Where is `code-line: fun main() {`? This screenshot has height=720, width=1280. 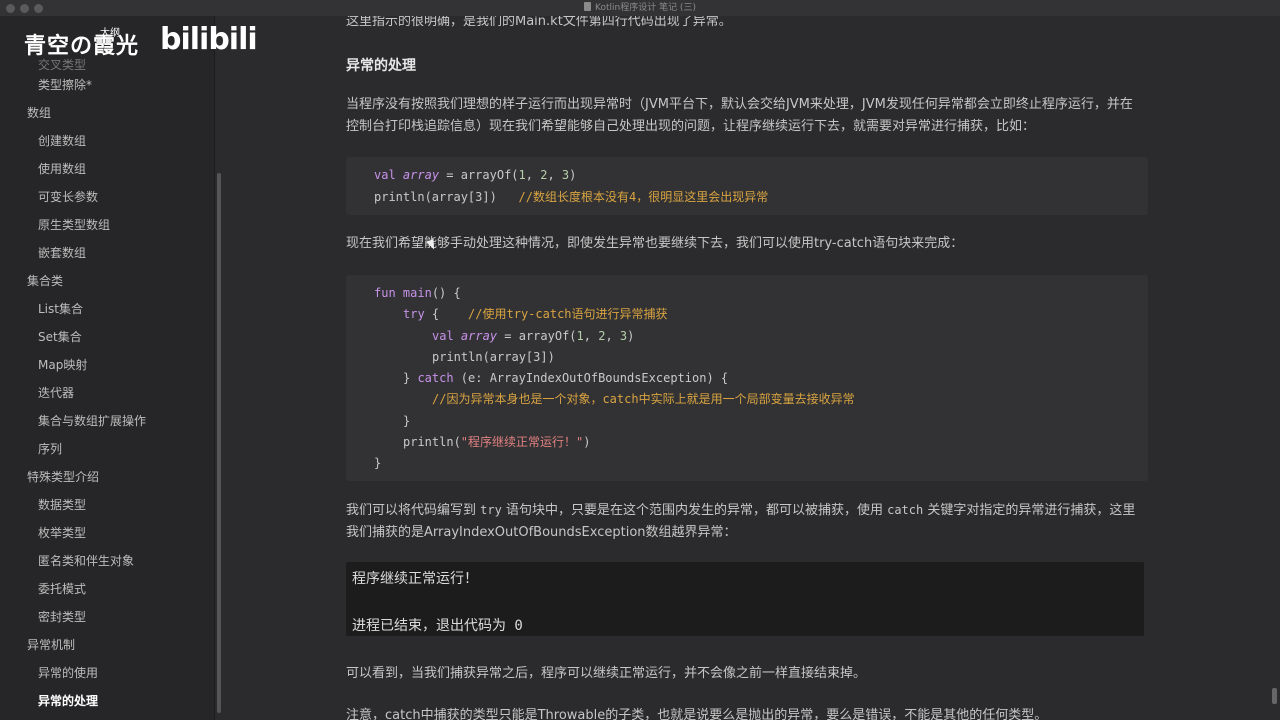
code-line: fun main() { is located at coordinates (417, 293).